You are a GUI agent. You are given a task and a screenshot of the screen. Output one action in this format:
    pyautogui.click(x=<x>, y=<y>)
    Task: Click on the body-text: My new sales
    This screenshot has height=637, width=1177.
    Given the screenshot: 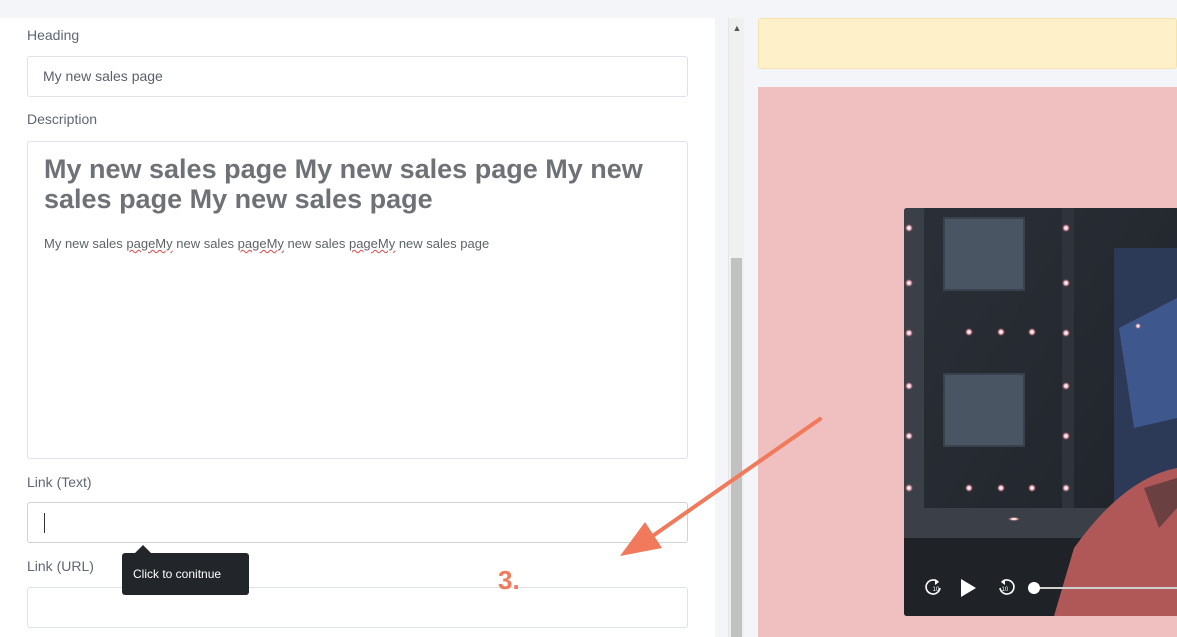 What is the action you would take?
    pyautogui.click(x=85, y=243)
    